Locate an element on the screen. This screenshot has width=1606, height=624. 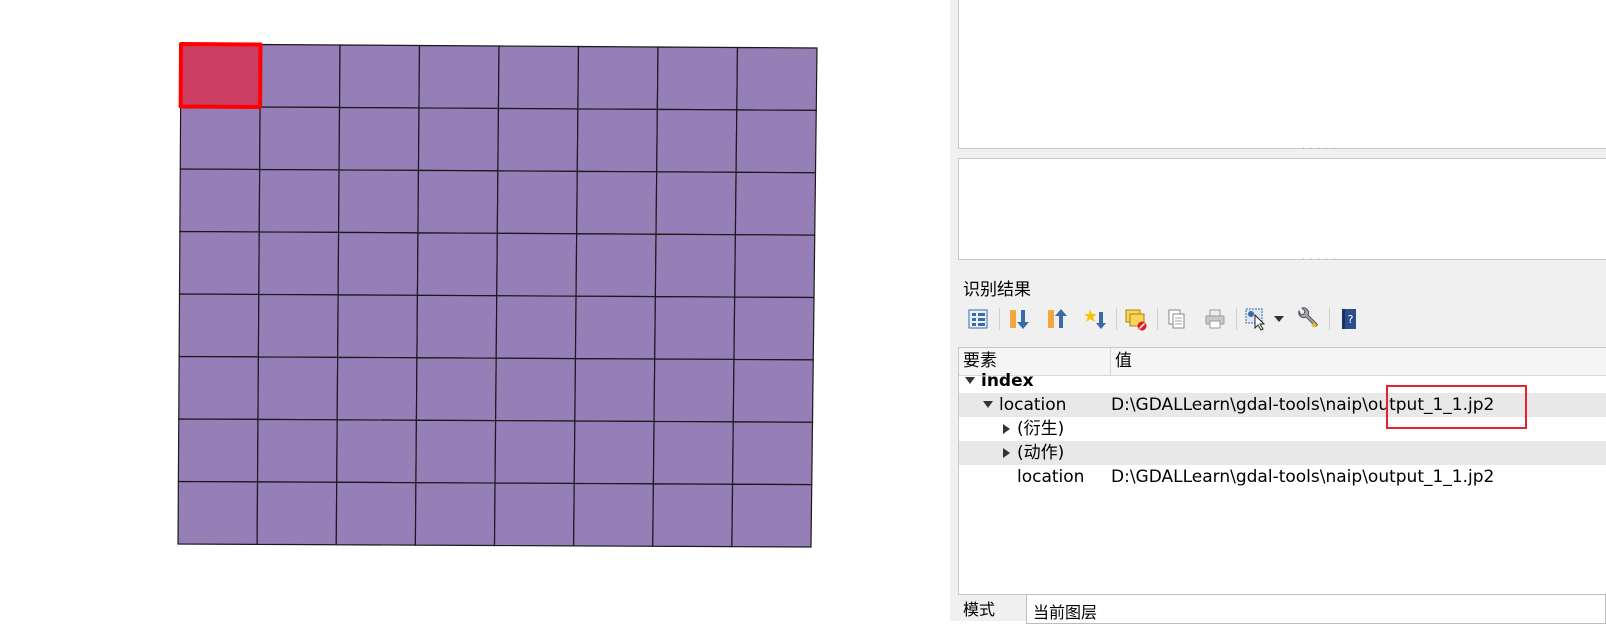
print-icon is located at coordinates (1215, 319).